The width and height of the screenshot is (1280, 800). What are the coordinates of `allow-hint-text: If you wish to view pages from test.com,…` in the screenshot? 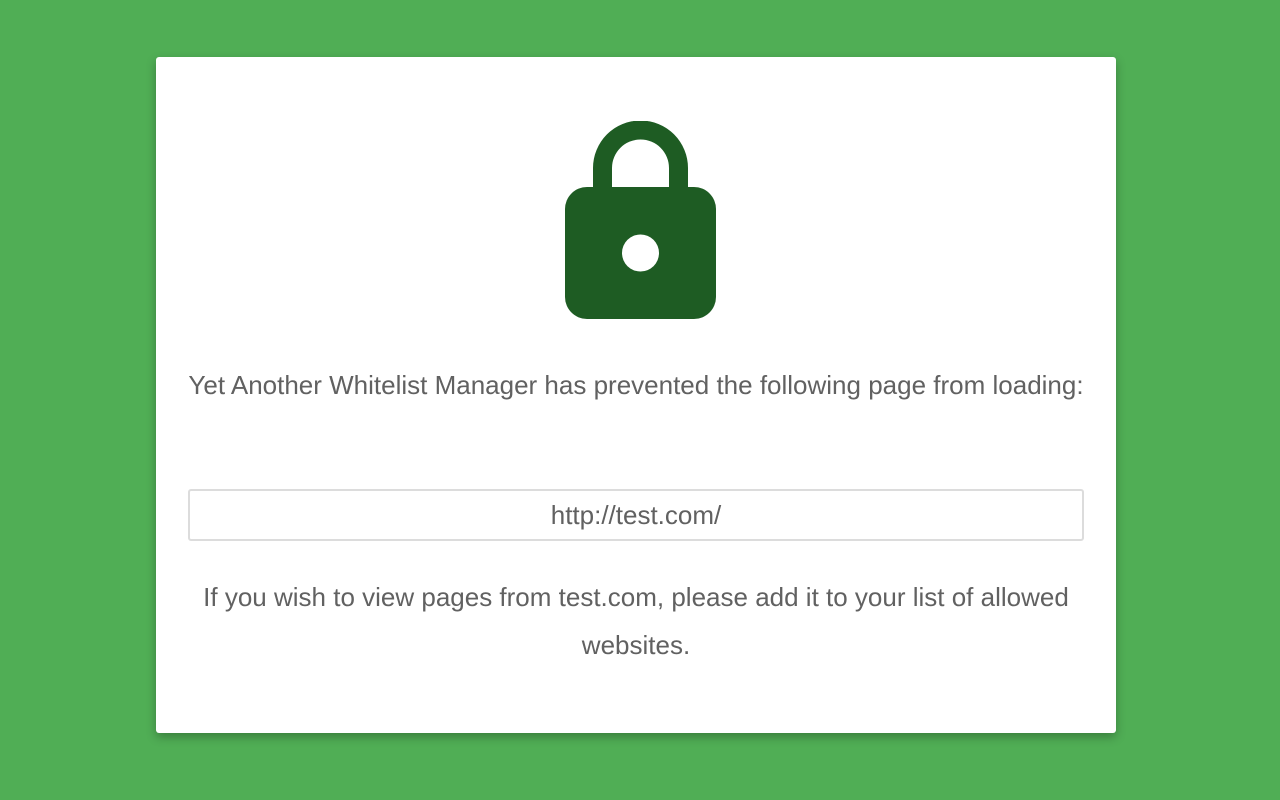 It's located at (636, 621).